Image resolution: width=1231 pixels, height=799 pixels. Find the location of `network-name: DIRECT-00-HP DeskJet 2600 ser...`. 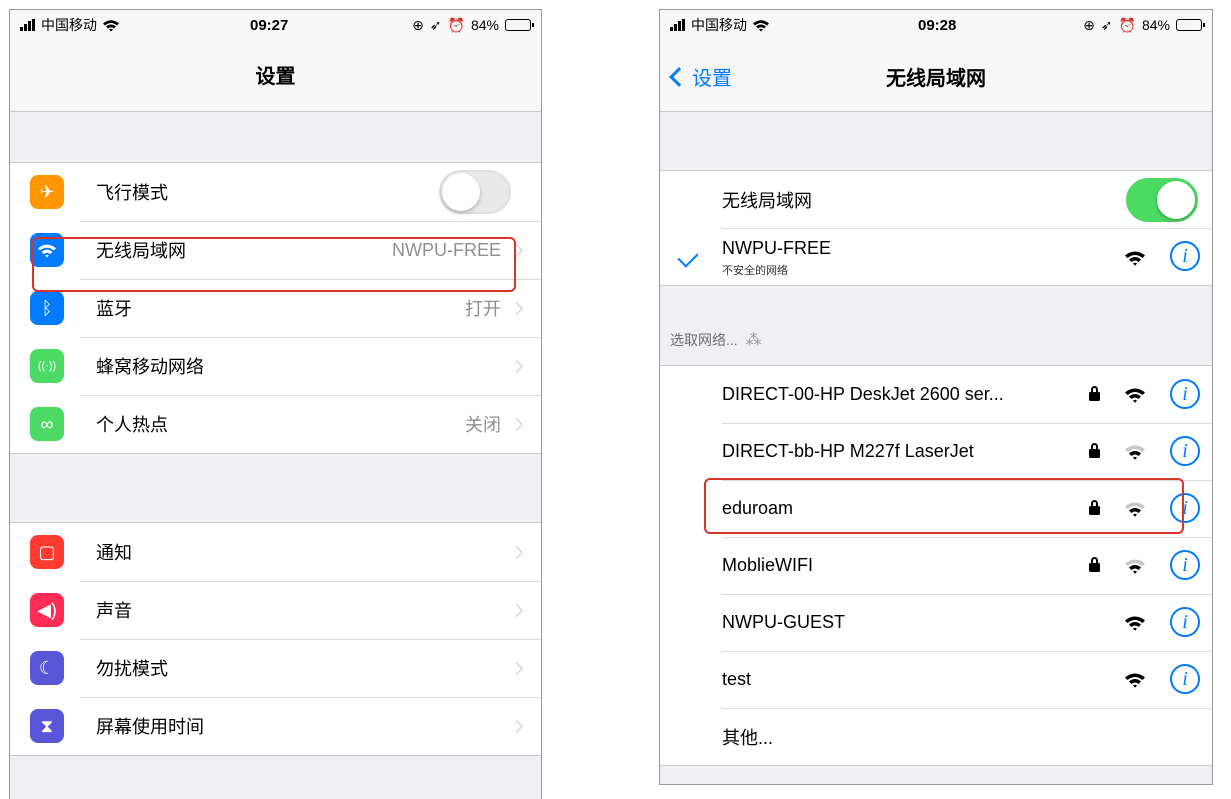

network-name: DIRECT-00-HP DeskJet 2600 ser... is located at coordinates (863, 394).